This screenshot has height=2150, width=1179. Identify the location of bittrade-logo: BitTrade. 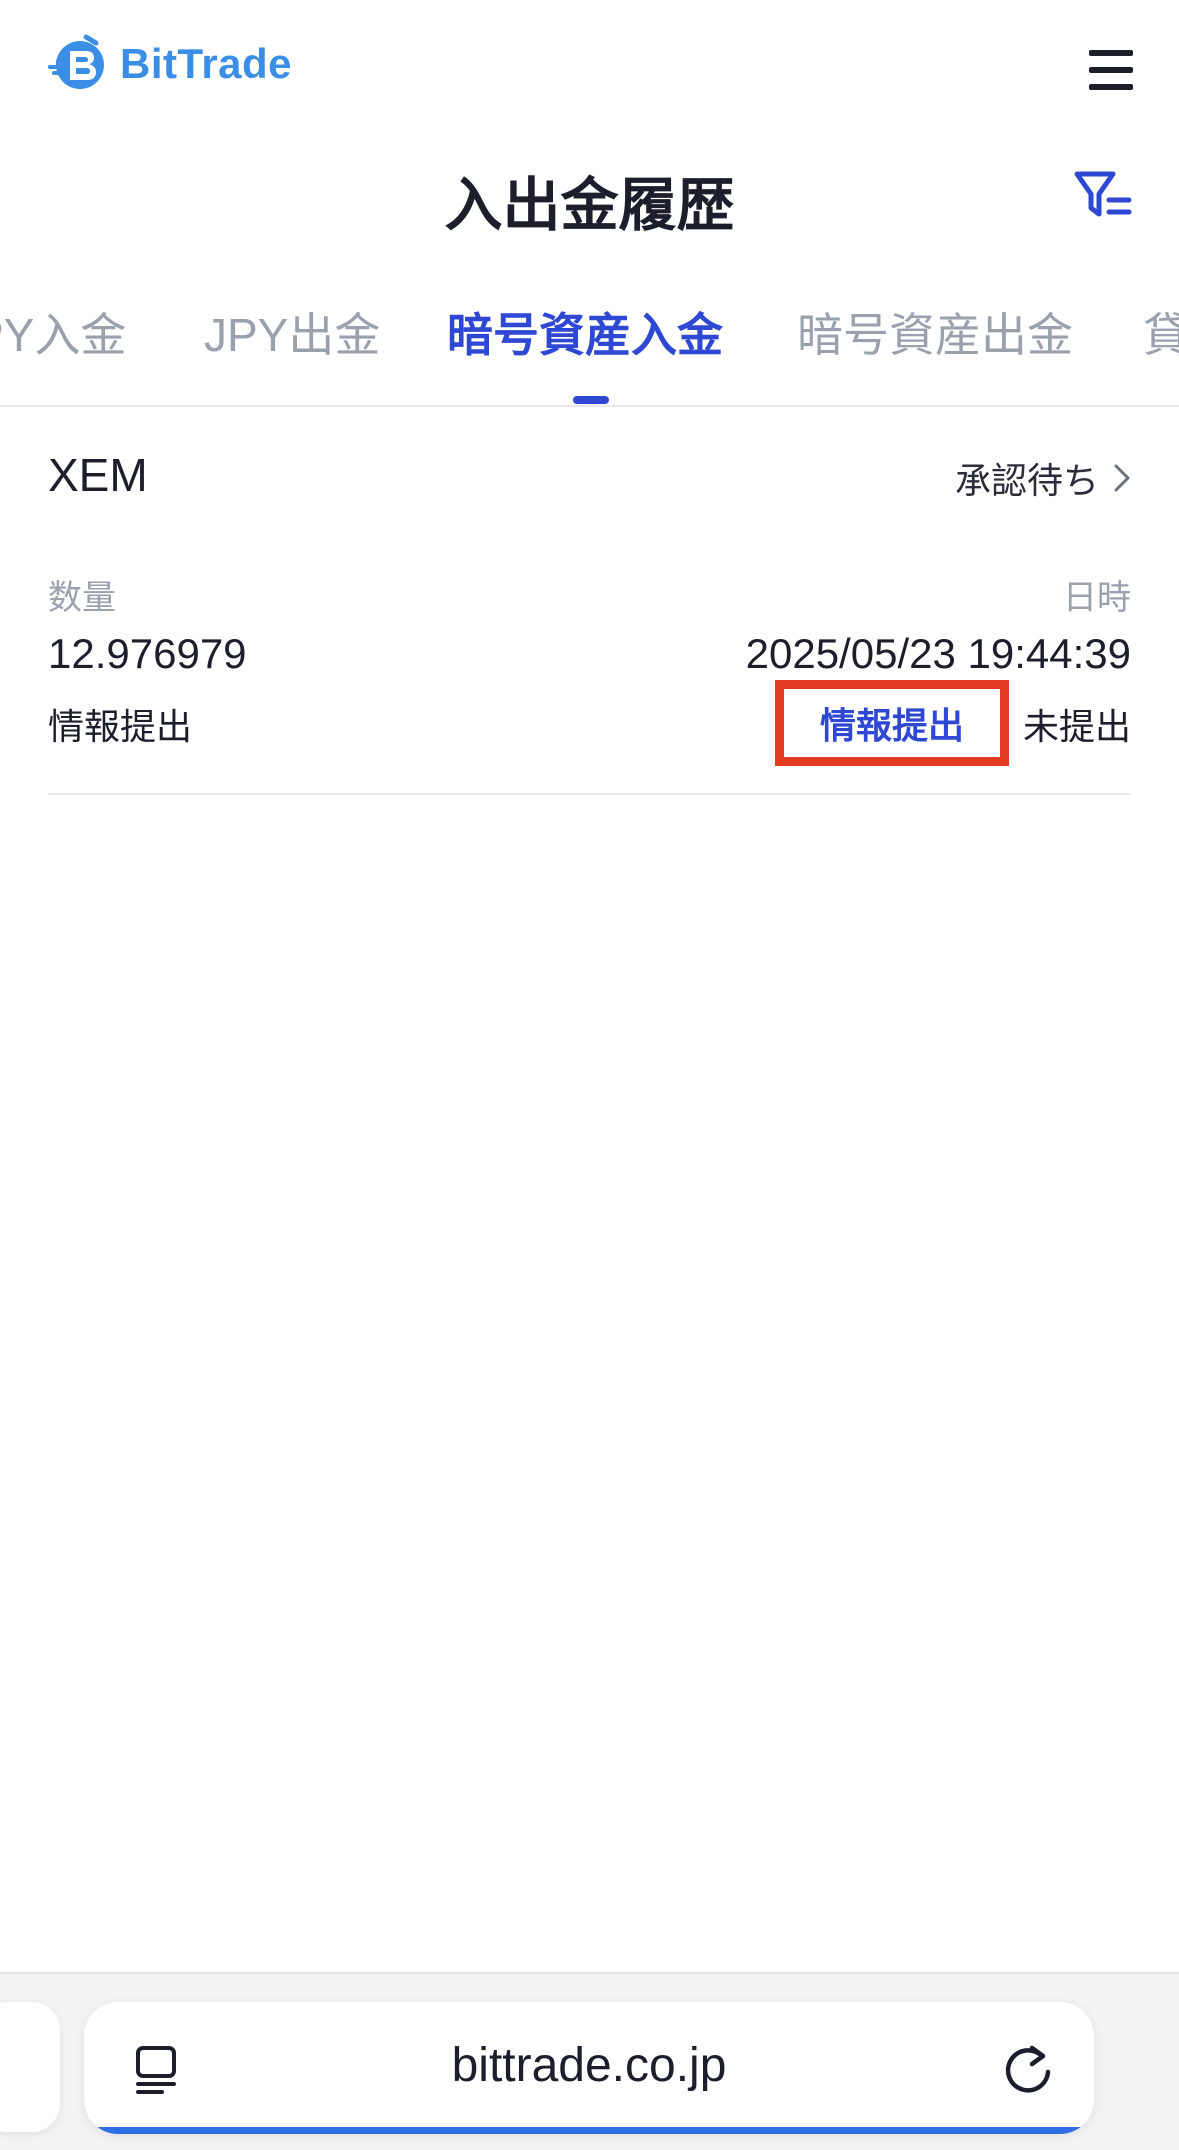
(169, 64).